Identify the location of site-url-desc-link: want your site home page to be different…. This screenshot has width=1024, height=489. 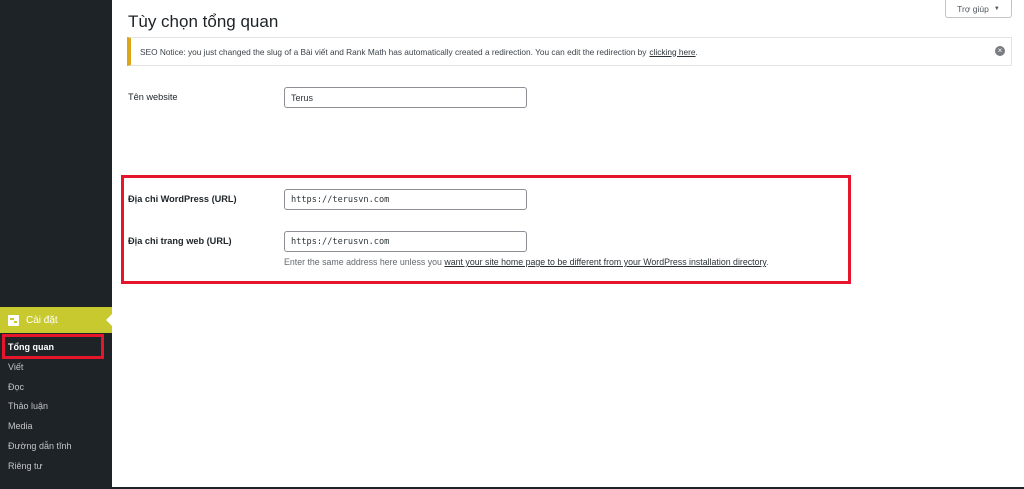
(605, 262).